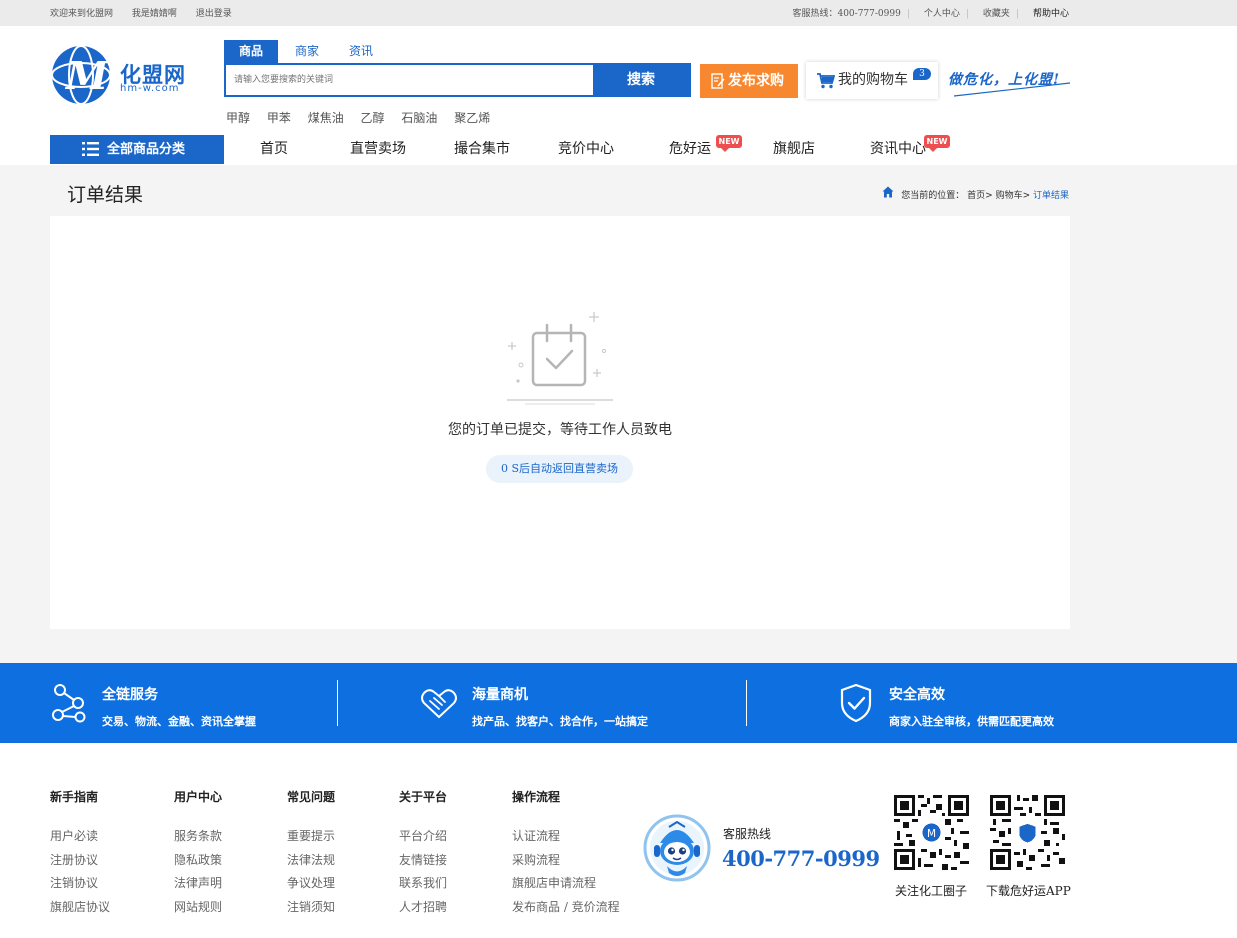 The height and width of the screenshot is (938, 1237). What do you see at coordinates (1051, 14) in the screenshot?
I see `help-center-link: 帮助中心` at bounding box center [1051, 14].